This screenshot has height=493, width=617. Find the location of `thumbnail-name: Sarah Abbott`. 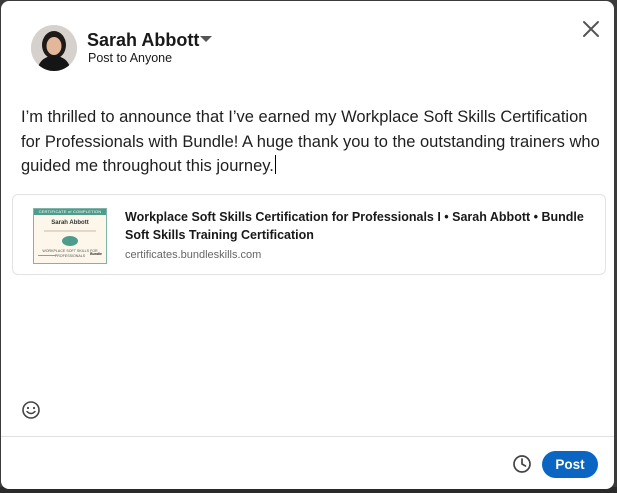

thumbnail-name: Sarah Abbott is located at coordinates (70, 223).